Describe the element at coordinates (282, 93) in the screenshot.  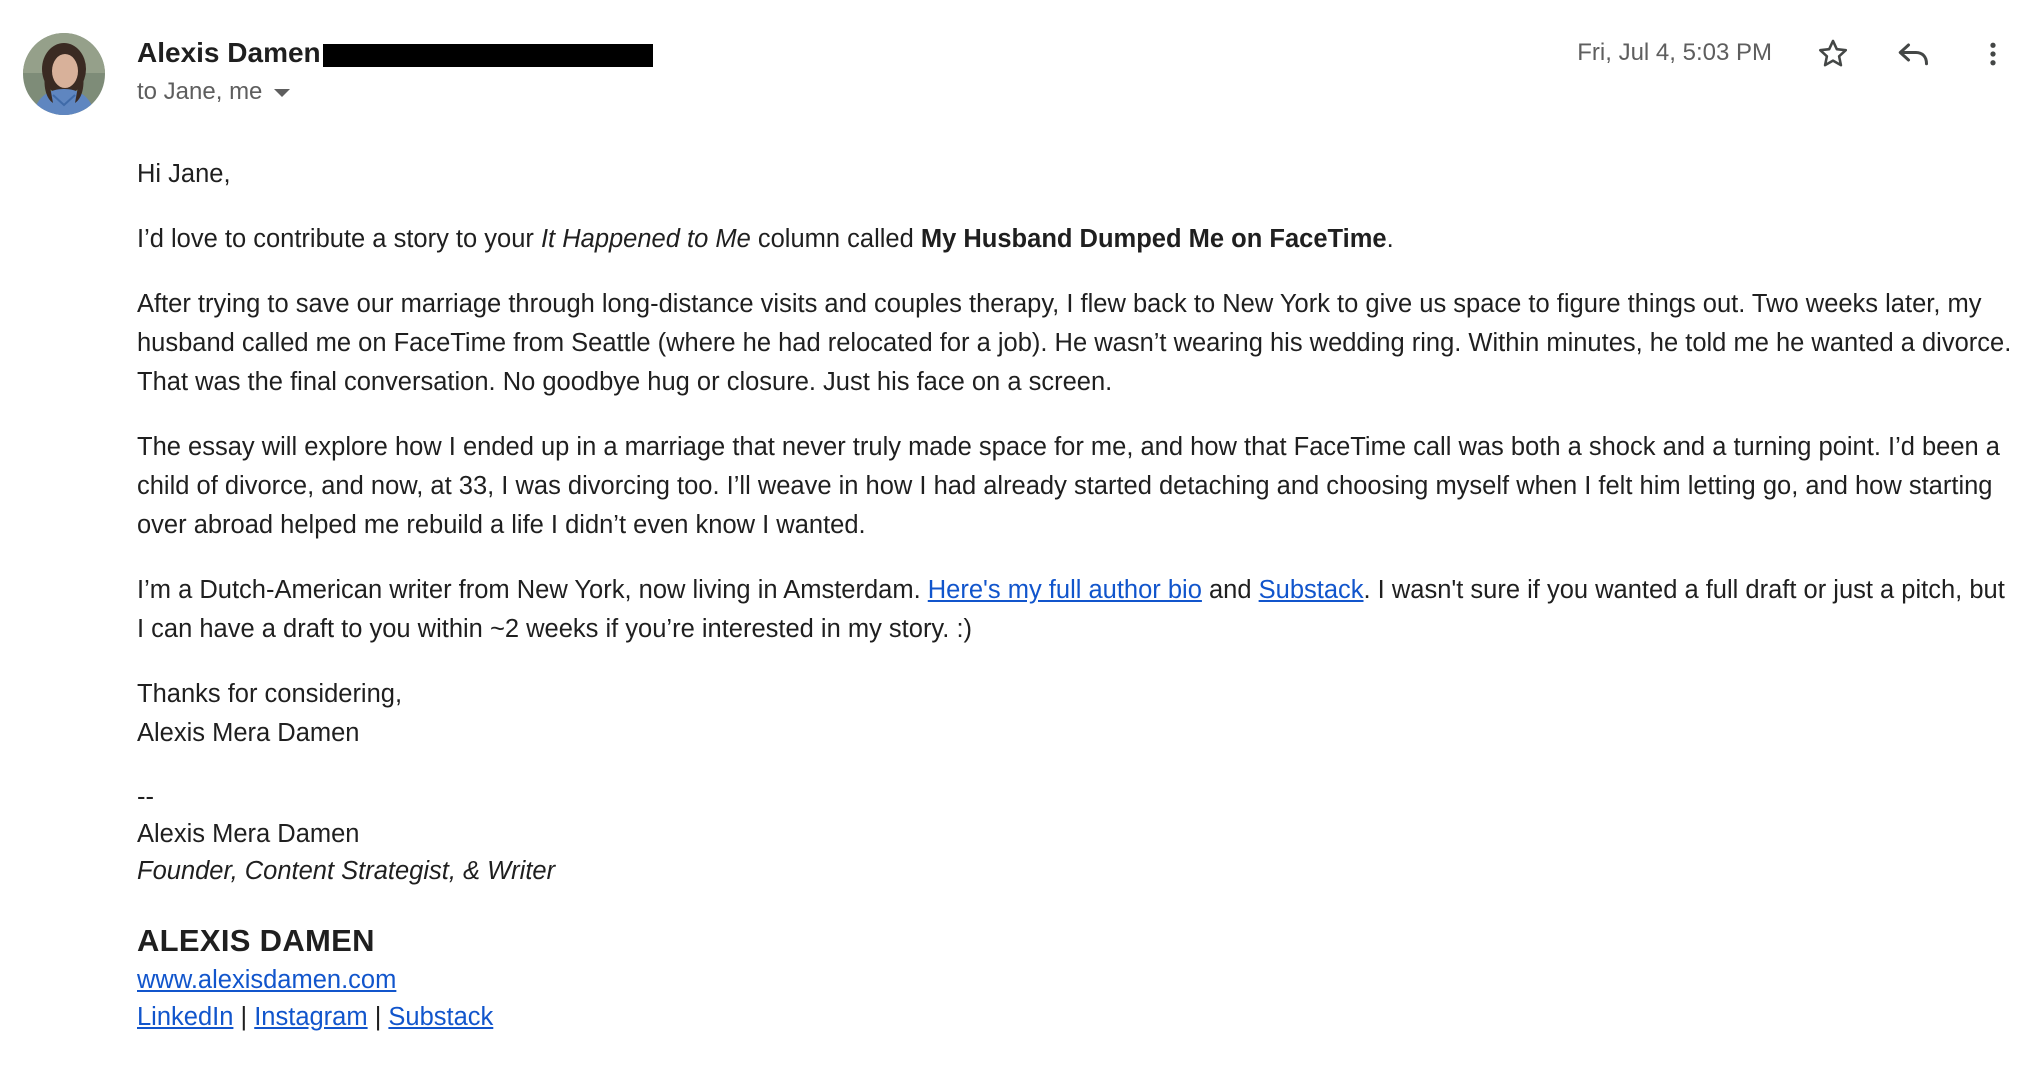
I see `chevron-down-icon` at that location.